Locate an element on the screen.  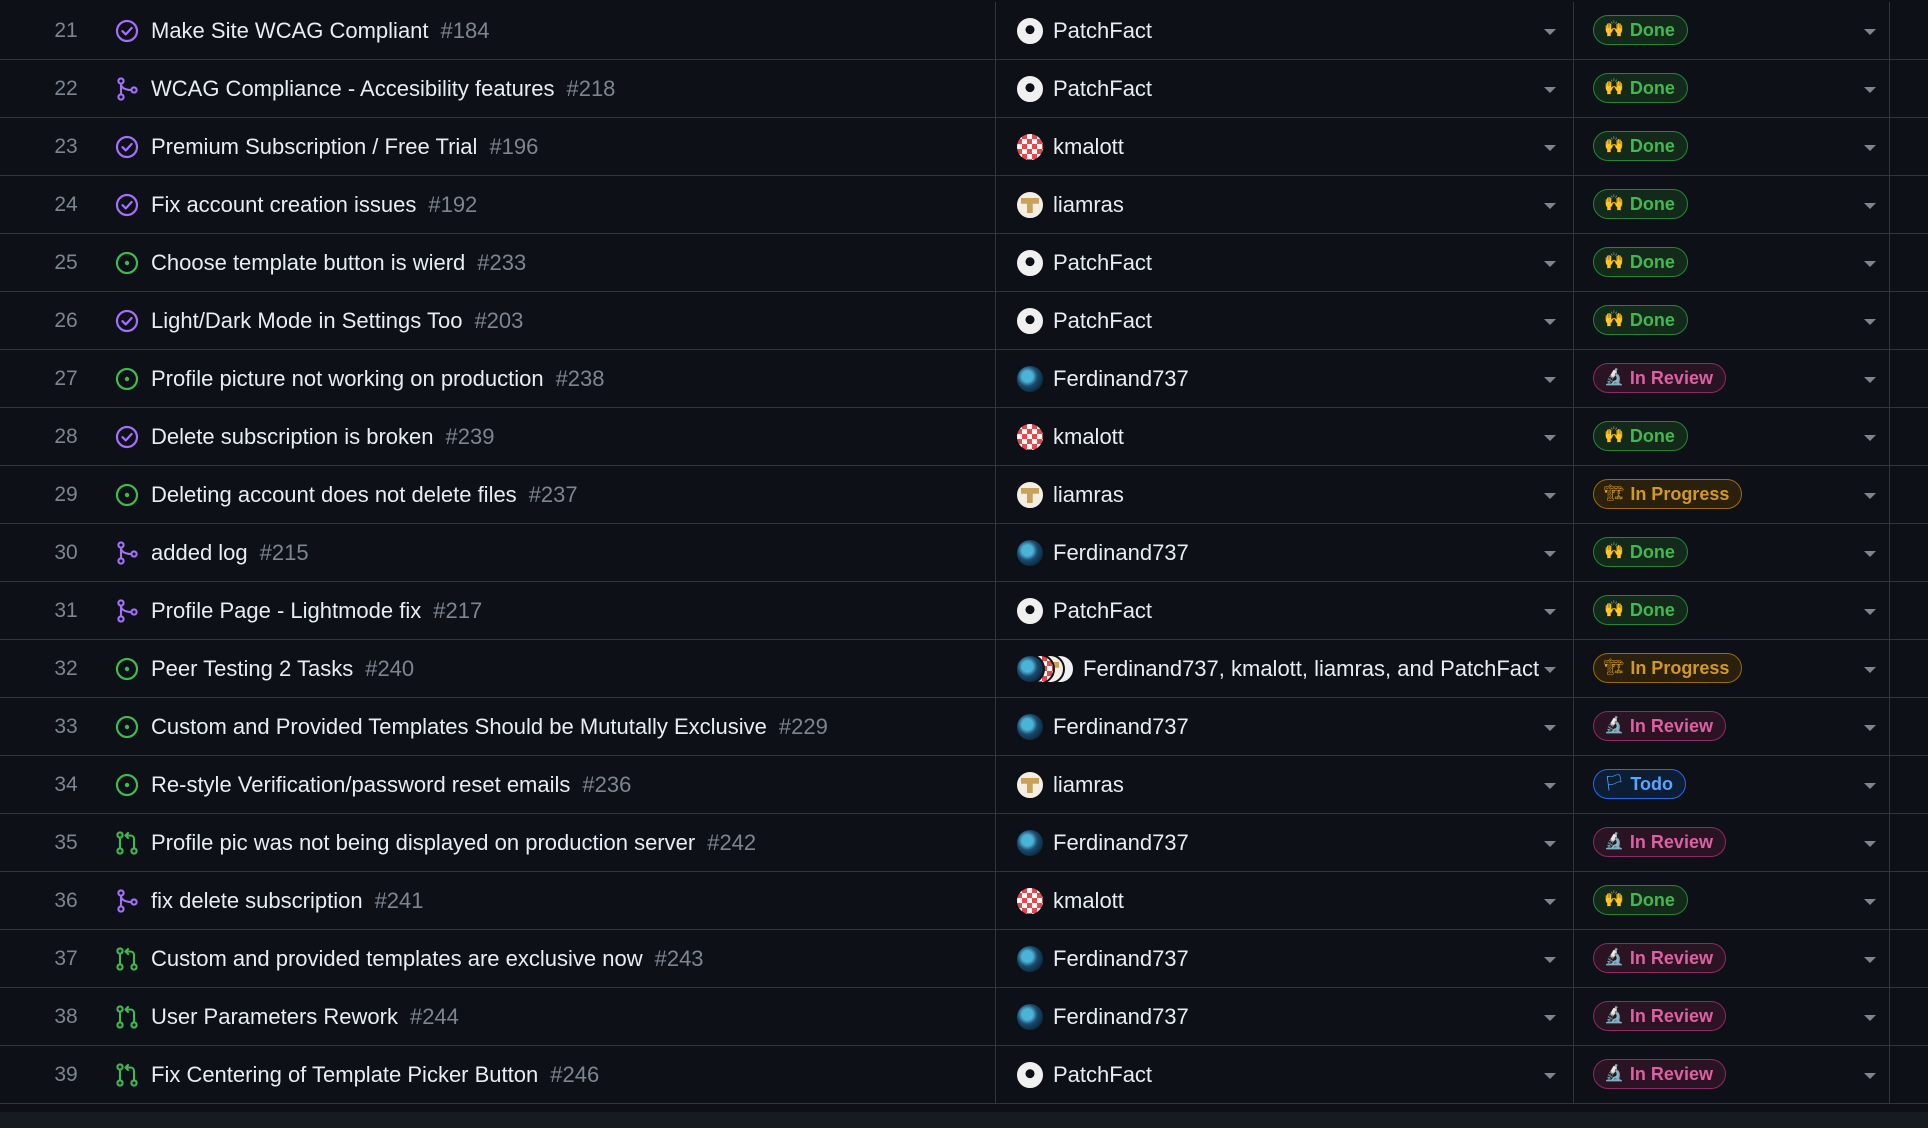
issue-title: Choose template button is wierd is located at coordinates (308, 262).